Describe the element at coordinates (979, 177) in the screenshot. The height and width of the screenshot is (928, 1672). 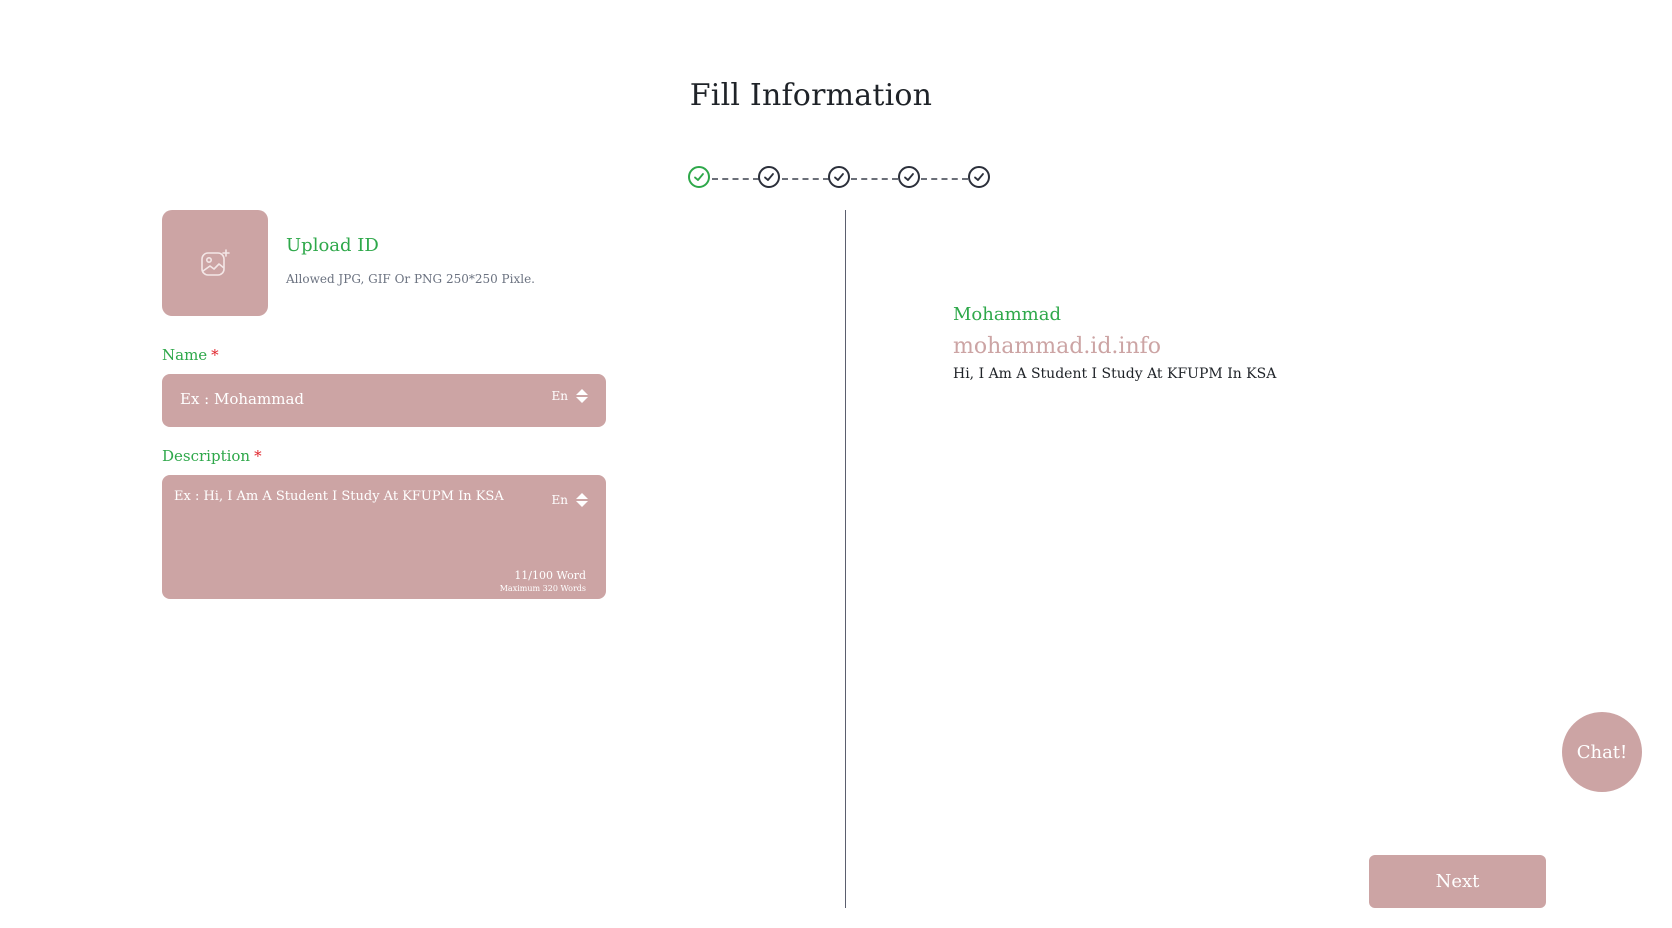
I see `step-5-check-icon` at that location.